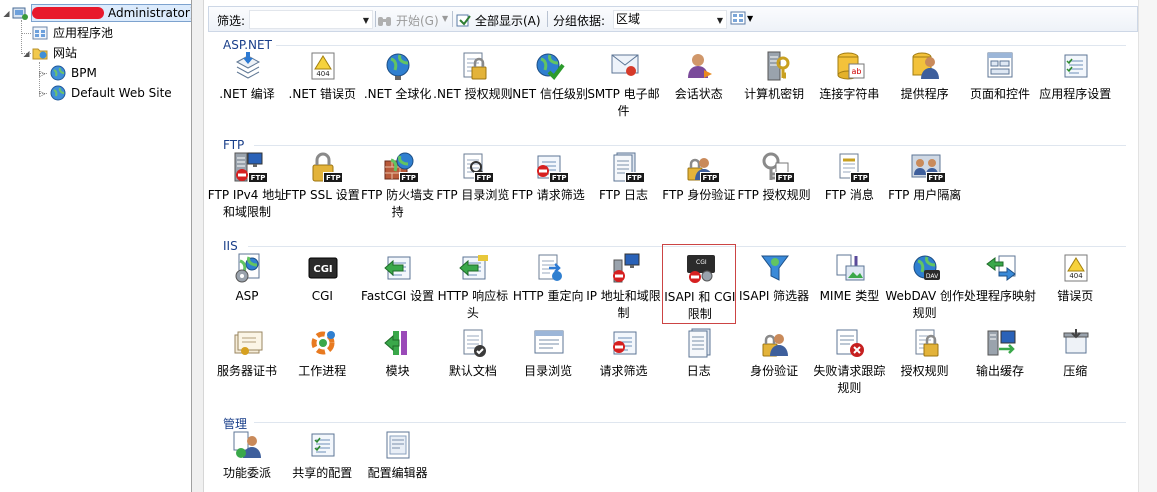  Describe the element at coordinates (924, 284) in the screenshot. I see `feature-tile-webdav: DAV WebDAV 创作规则` at that location.